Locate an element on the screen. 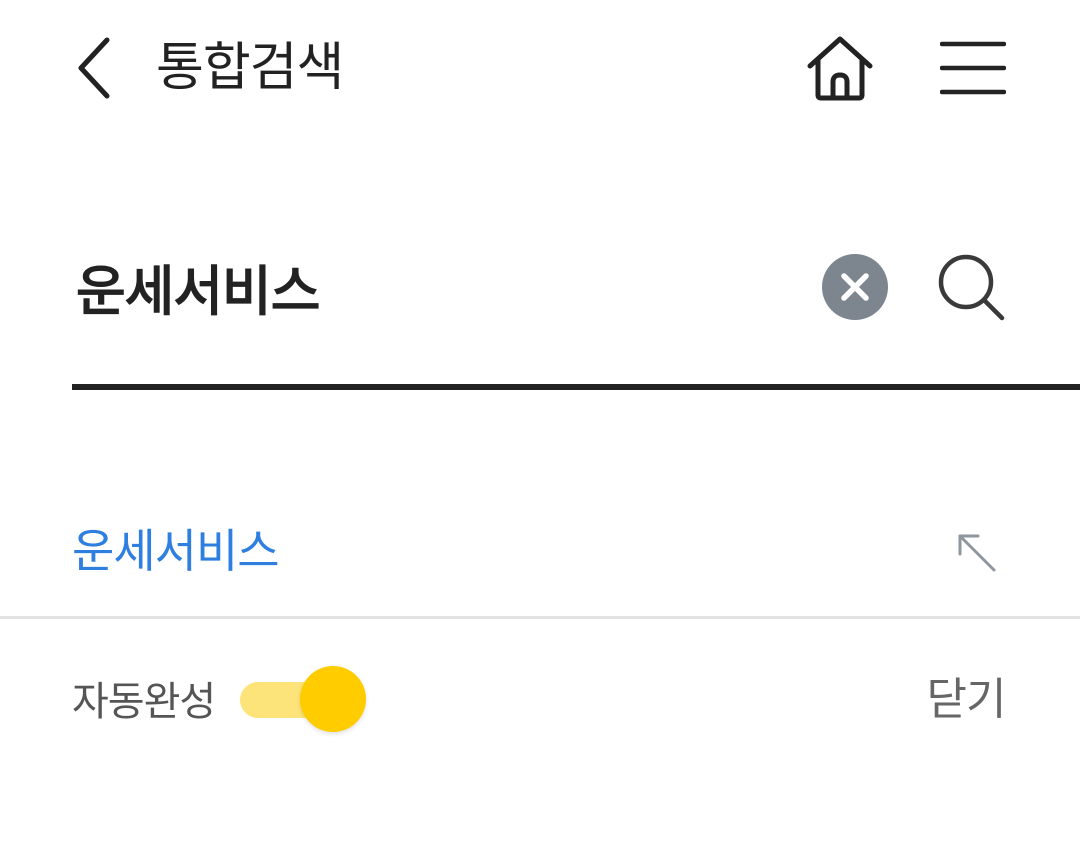 This screenshot has width=1080, height=865. search-icon is located at coordinates (971, 287).